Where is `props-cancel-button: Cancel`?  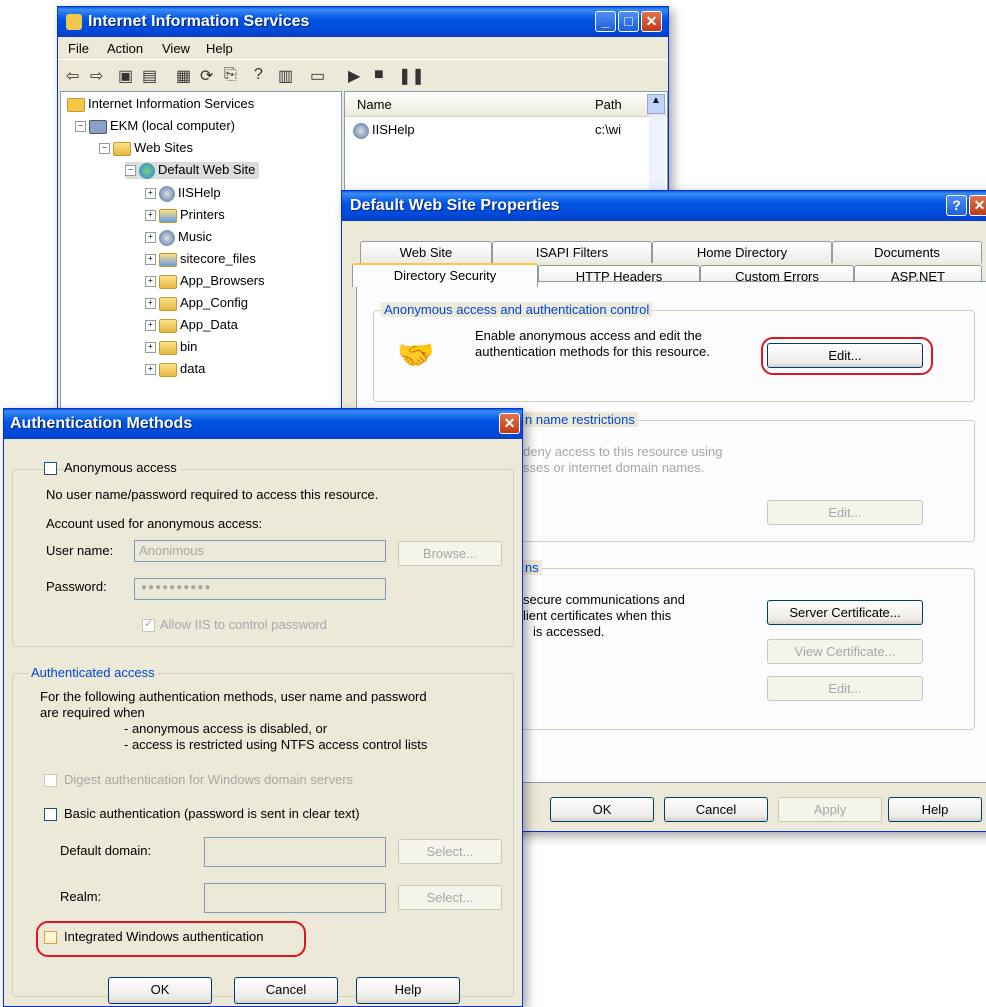 props-cancel-button: Cancel is located at coordinates (716, 809).